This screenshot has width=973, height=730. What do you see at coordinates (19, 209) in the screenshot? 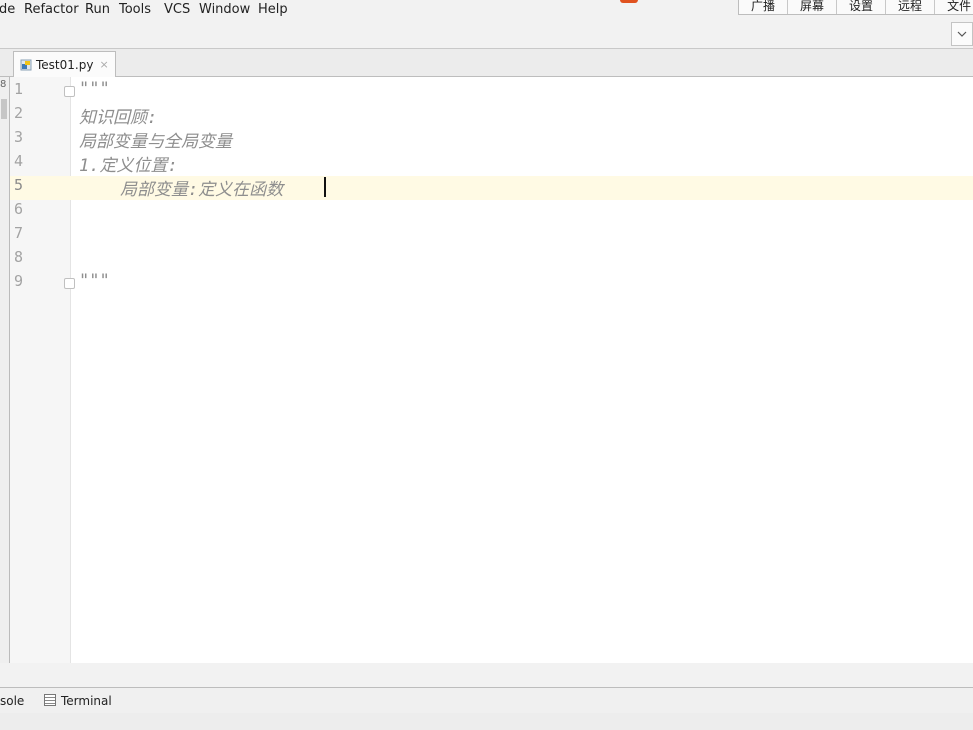
I see `line-number: 6` at bounding box center [19, 209].